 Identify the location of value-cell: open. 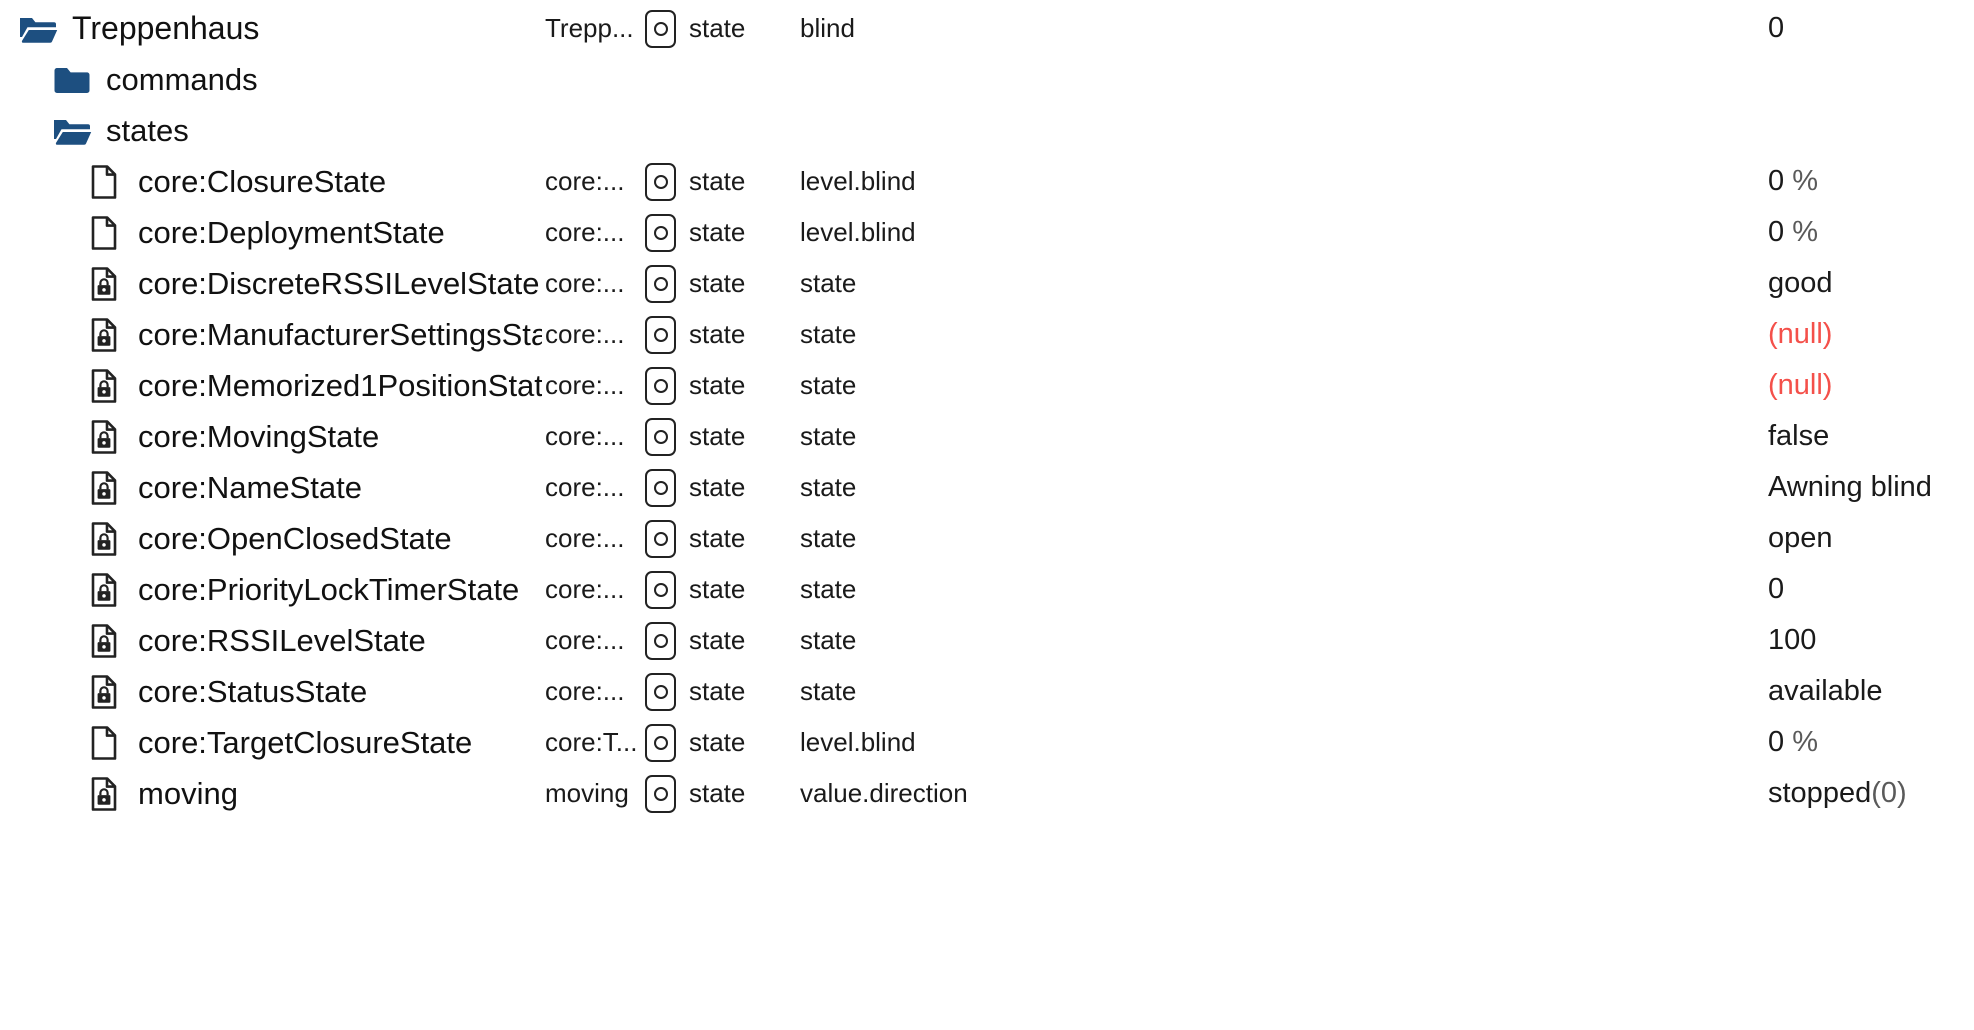
(1871, 538).